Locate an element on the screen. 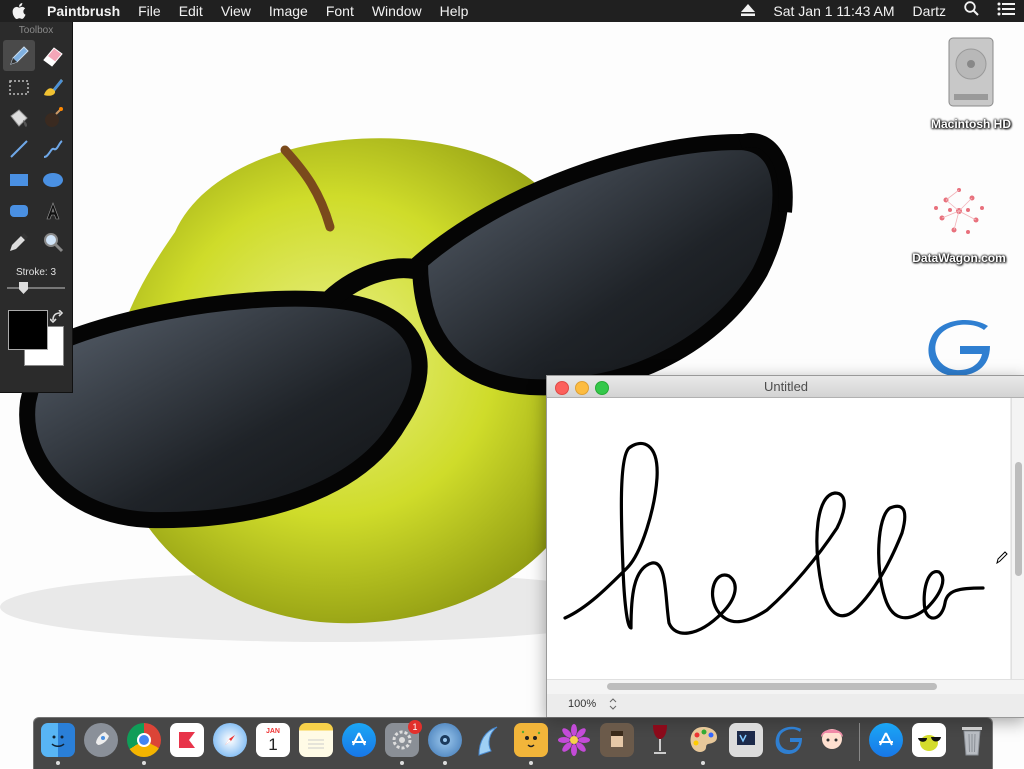  apple-menu-icon is located at coordinates (19, 11).